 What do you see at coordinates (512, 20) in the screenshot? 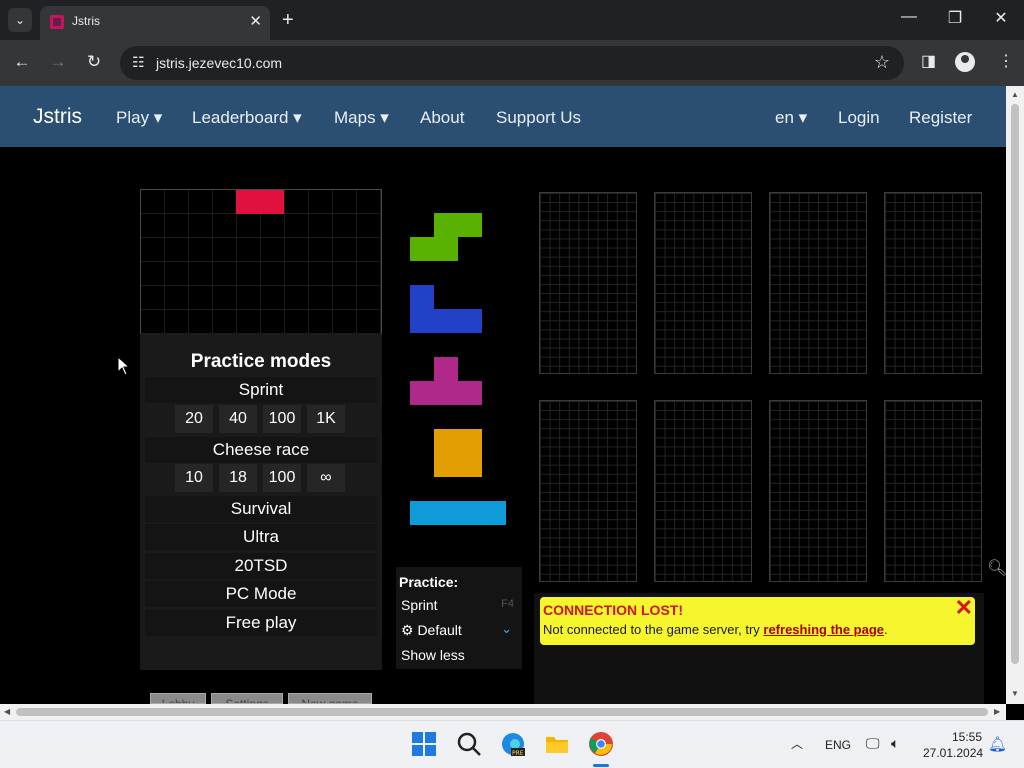
I see `browser-tab-bar: ⌄ Jstris ✕ + — ❐ ✕` at bounding box center [512, 20].